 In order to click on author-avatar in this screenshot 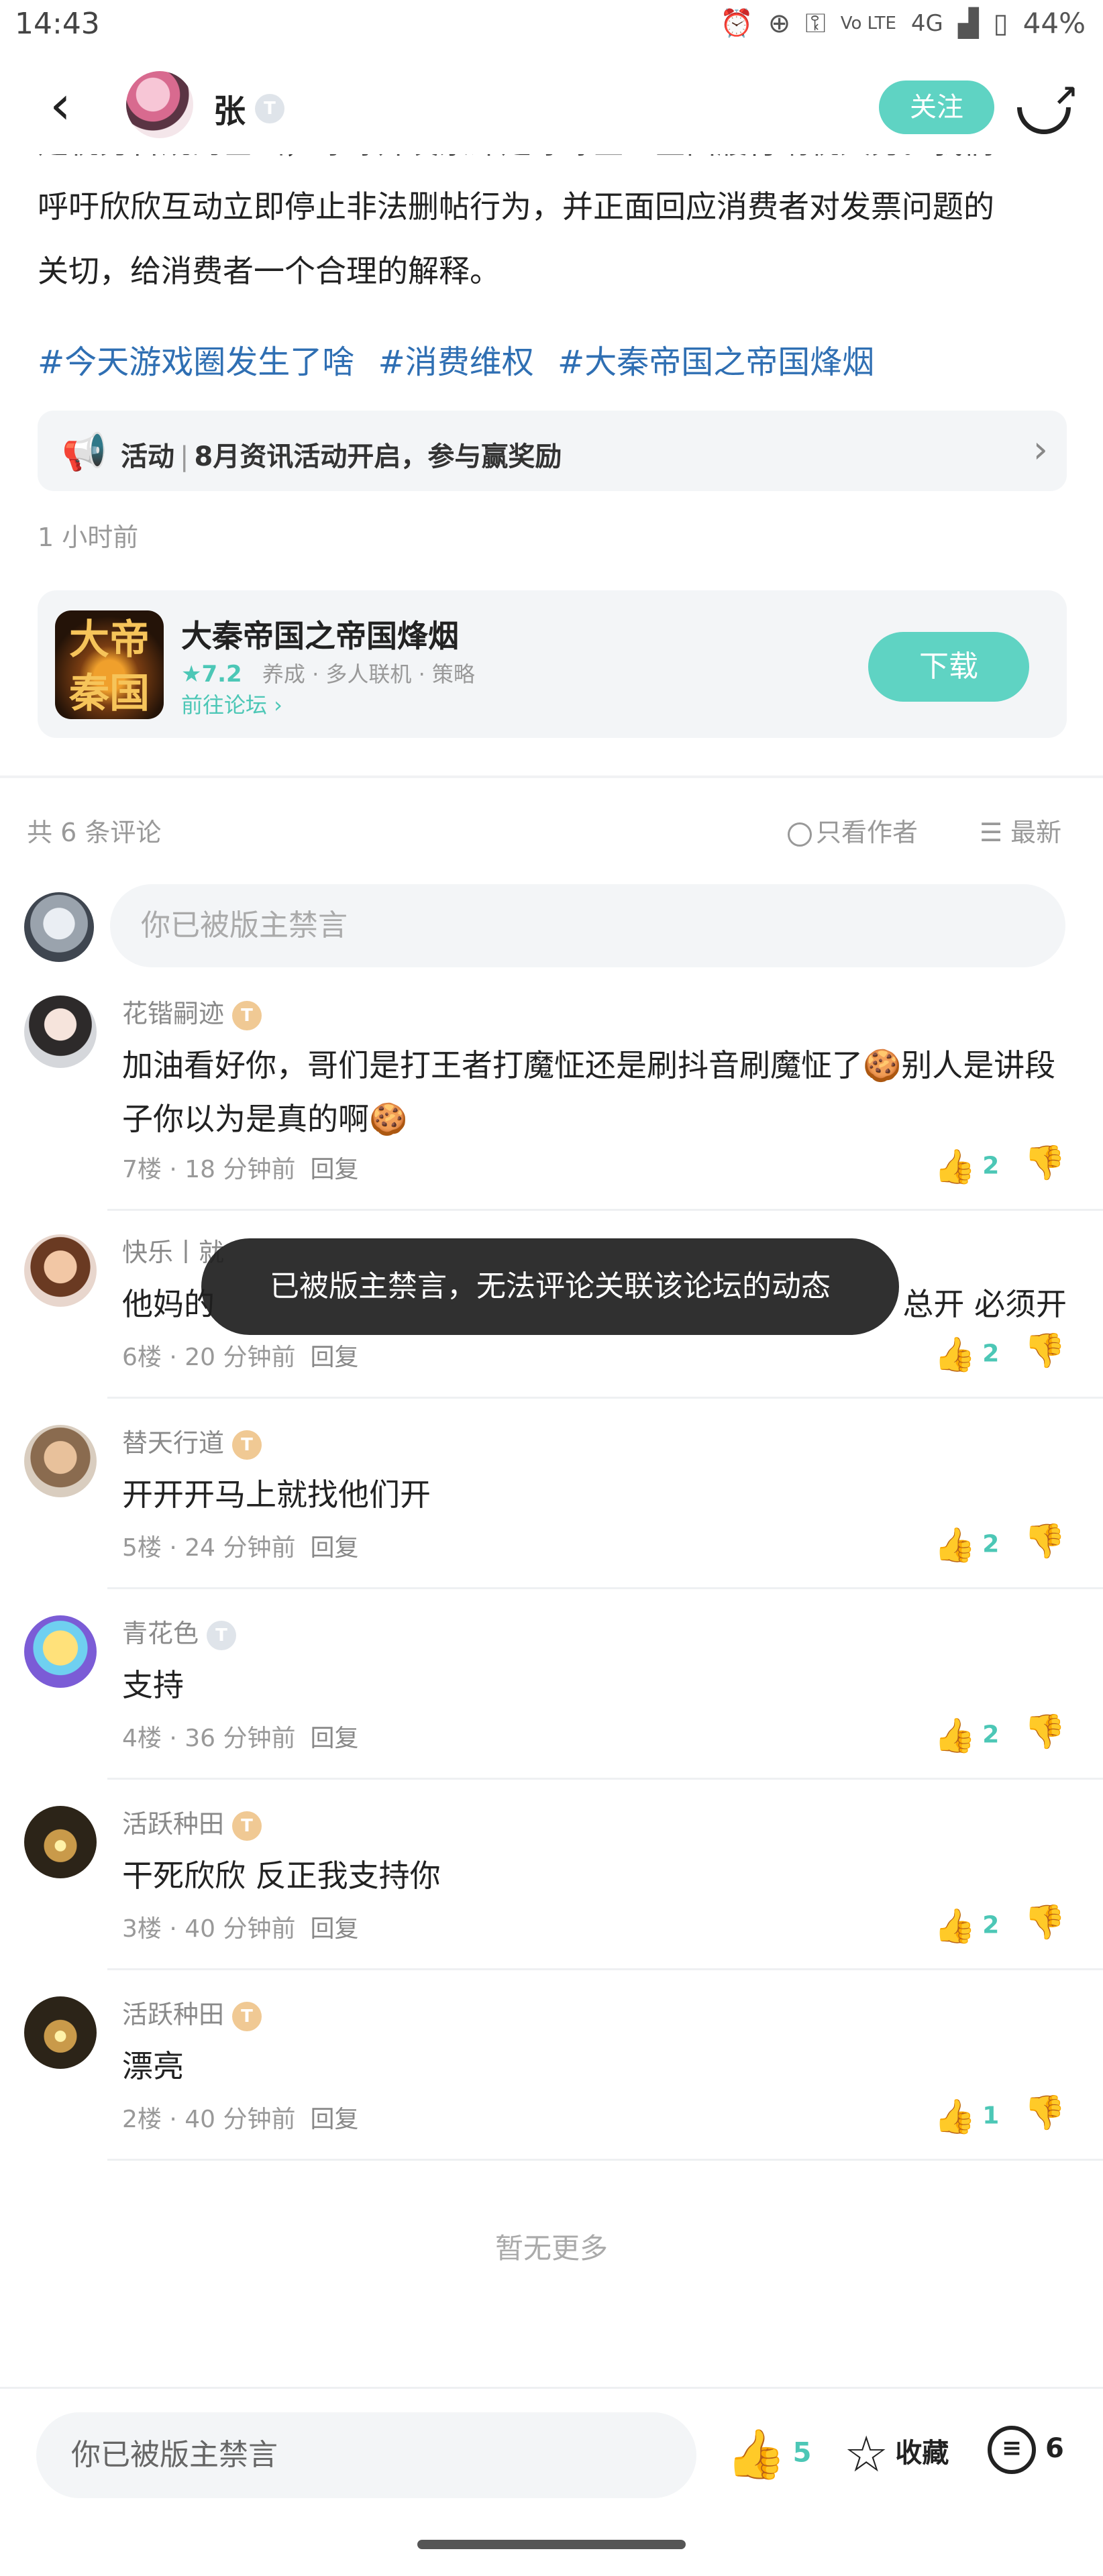, I will do `click(159, 104)`.